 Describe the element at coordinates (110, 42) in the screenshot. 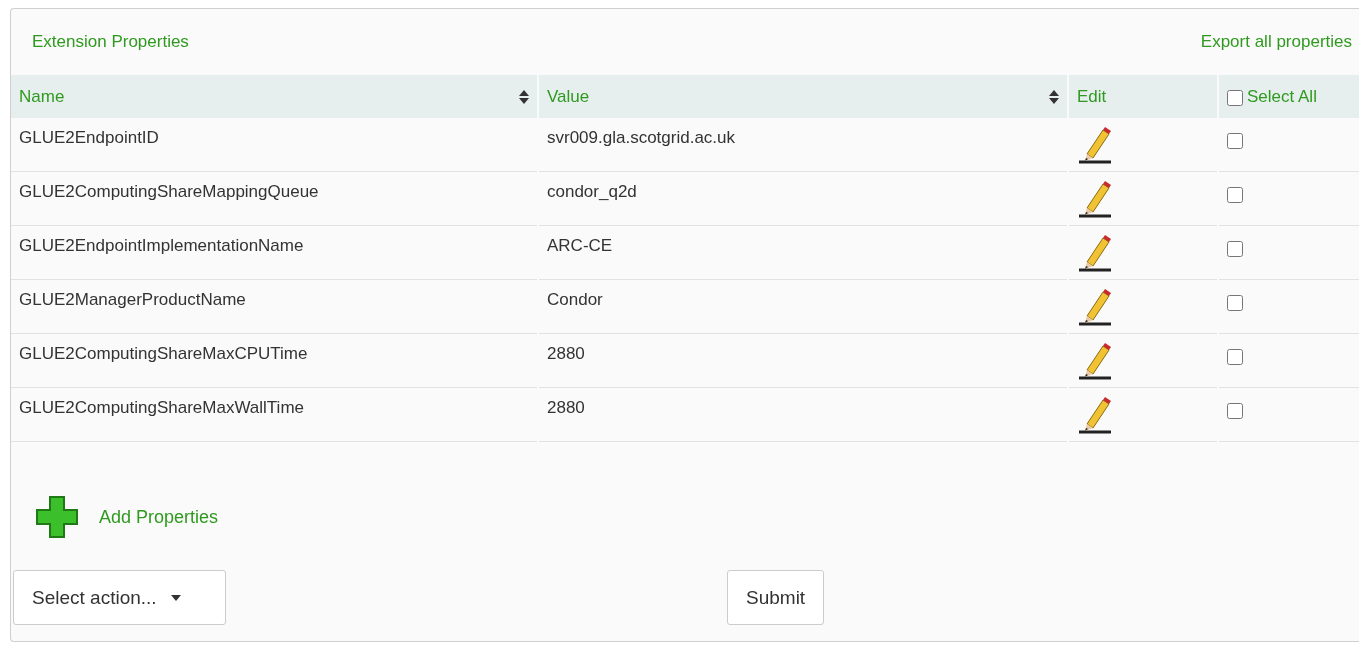

I see `panel-title: Extension Properties` at that location.